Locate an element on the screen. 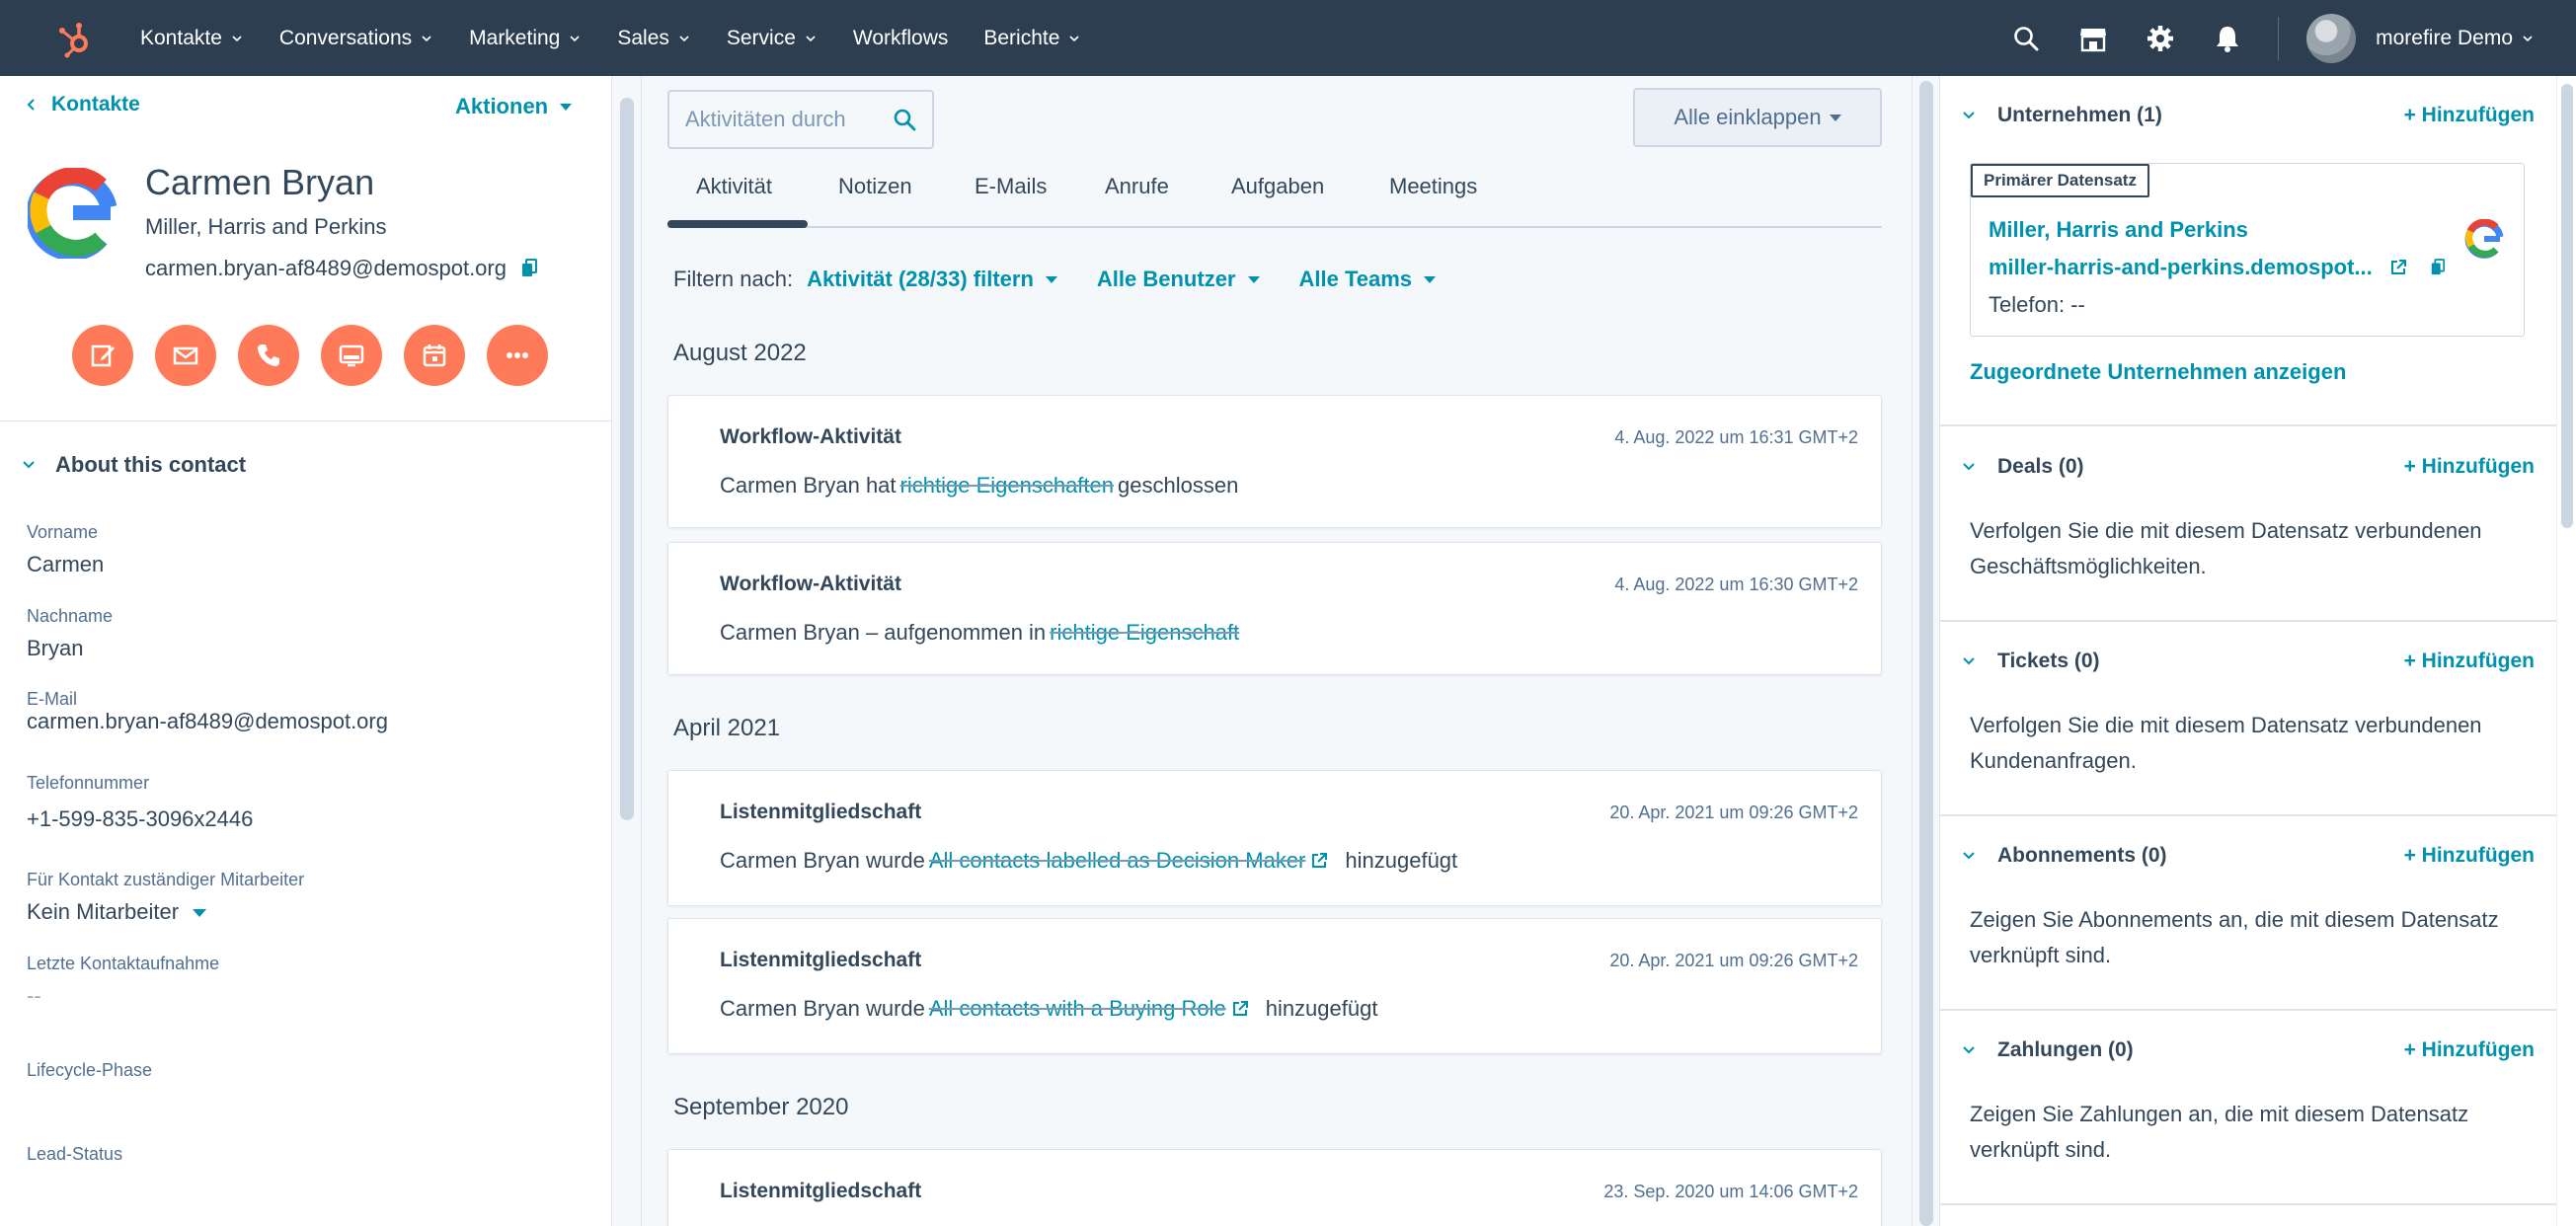  nav-berichte: Berichte is located at coordinates (1032, 38).